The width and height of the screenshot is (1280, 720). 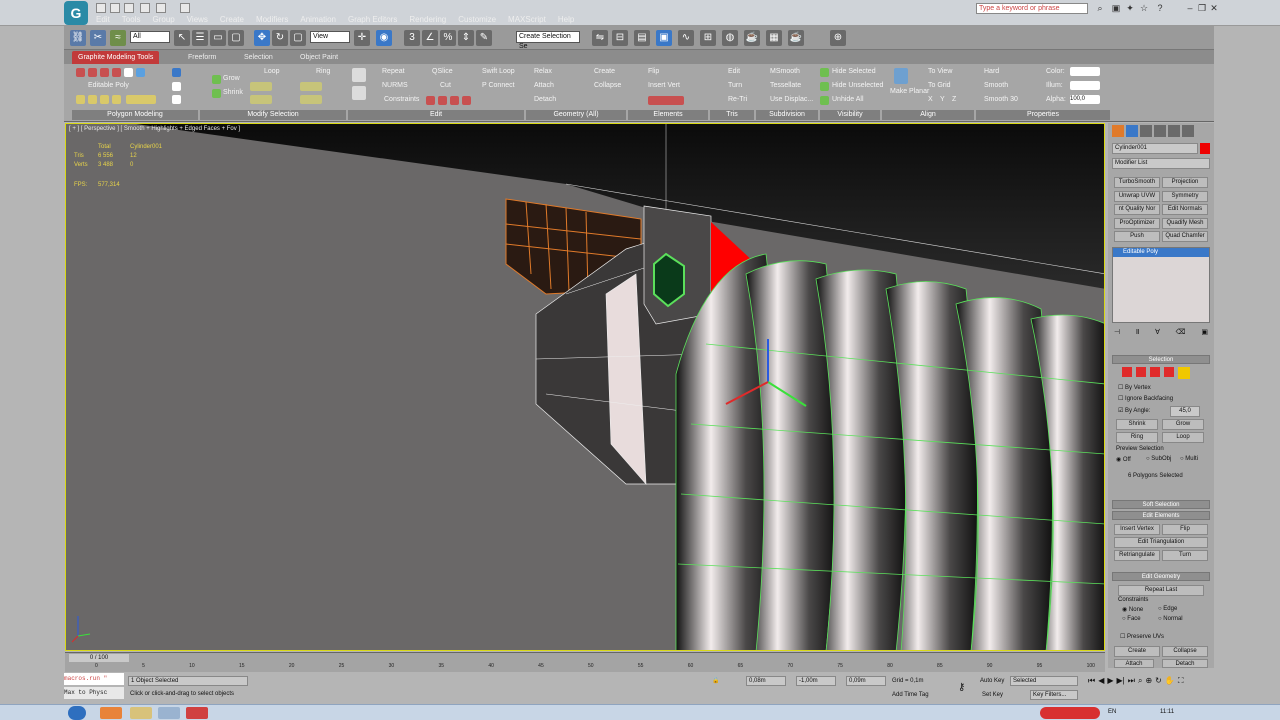 What do you see at coordinates (1137, 196) in the screenshot?
I see `unwrap-uvw-button: Unwrap UVW` at bounding box center [1137, 196].